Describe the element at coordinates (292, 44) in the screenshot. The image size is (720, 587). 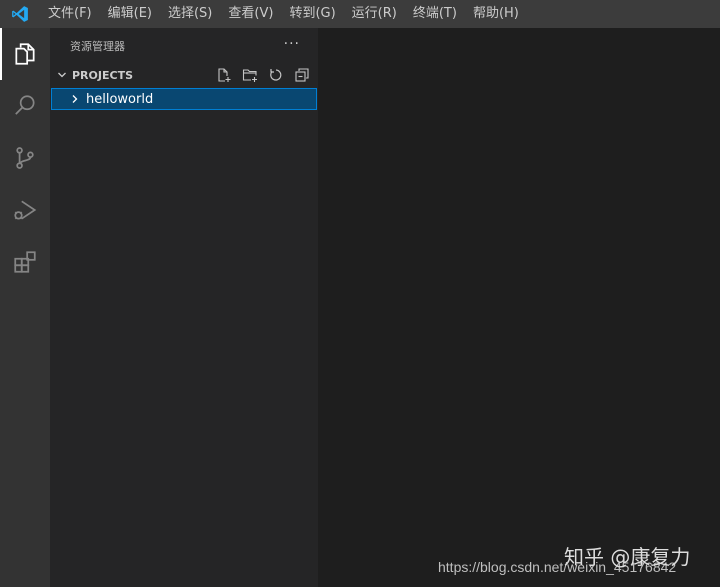
I see `more-actions-button: ···` at that location.